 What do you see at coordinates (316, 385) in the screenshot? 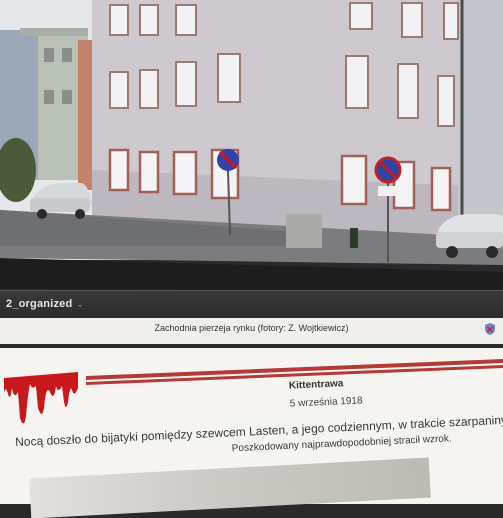
I see `article-title: Kittentrawa` at bounding box center [316, 385].